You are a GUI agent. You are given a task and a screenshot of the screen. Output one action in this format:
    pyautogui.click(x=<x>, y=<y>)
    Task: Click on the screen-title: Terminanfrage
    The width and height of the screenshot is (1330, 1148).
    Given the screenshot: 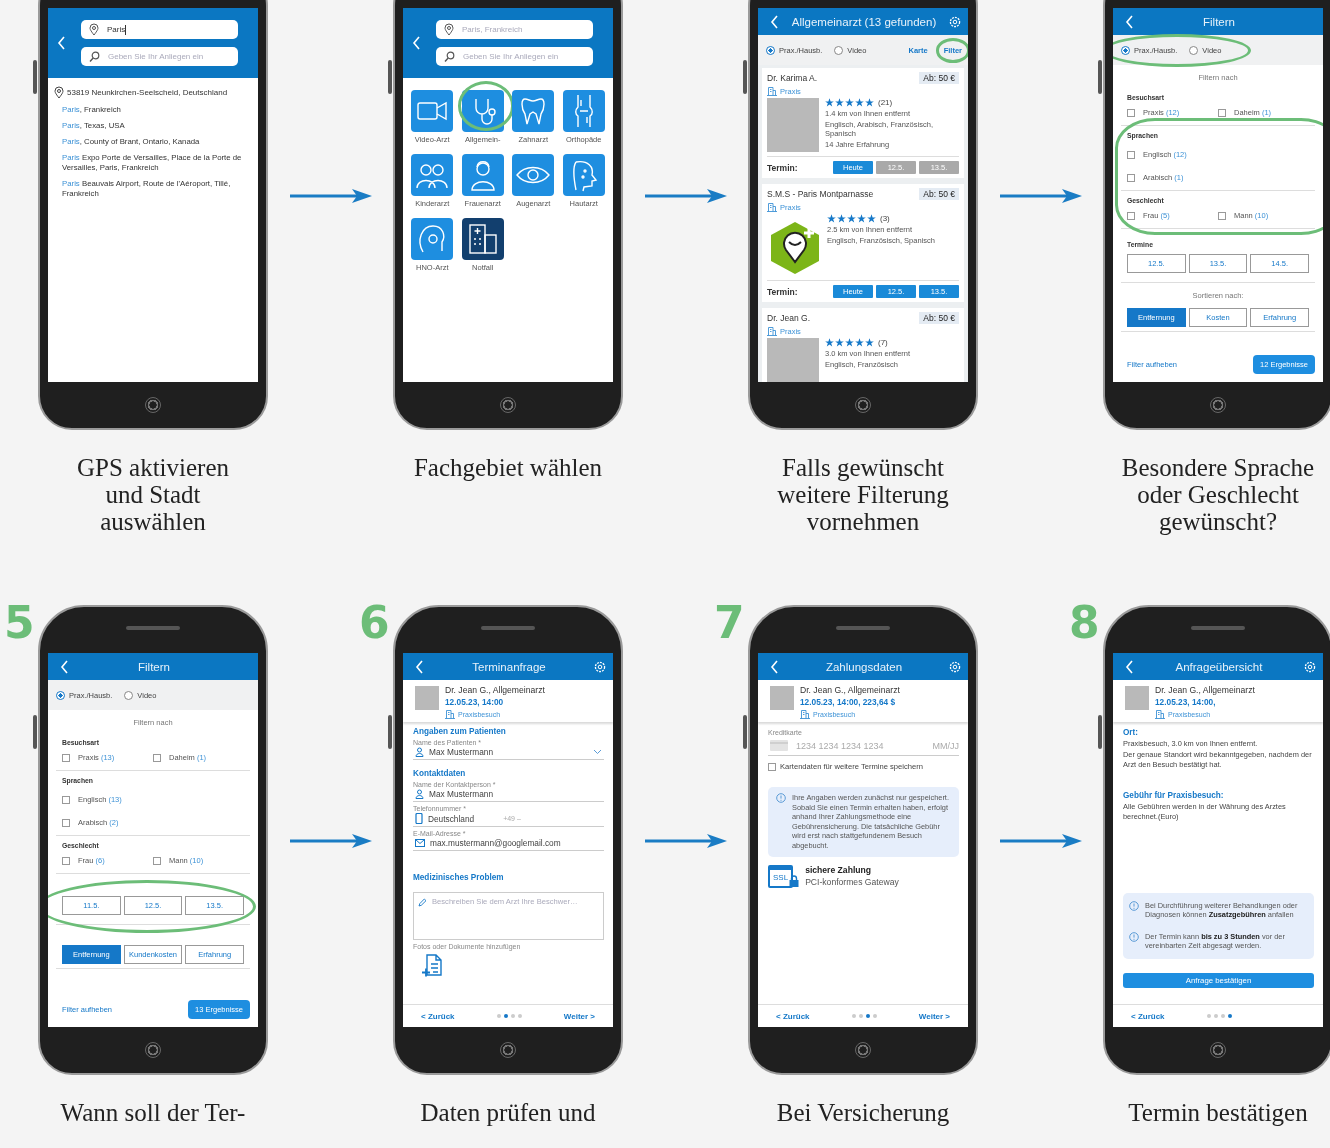 What is the action you would take?
    pyautogui.click(x=509, y=666)
    